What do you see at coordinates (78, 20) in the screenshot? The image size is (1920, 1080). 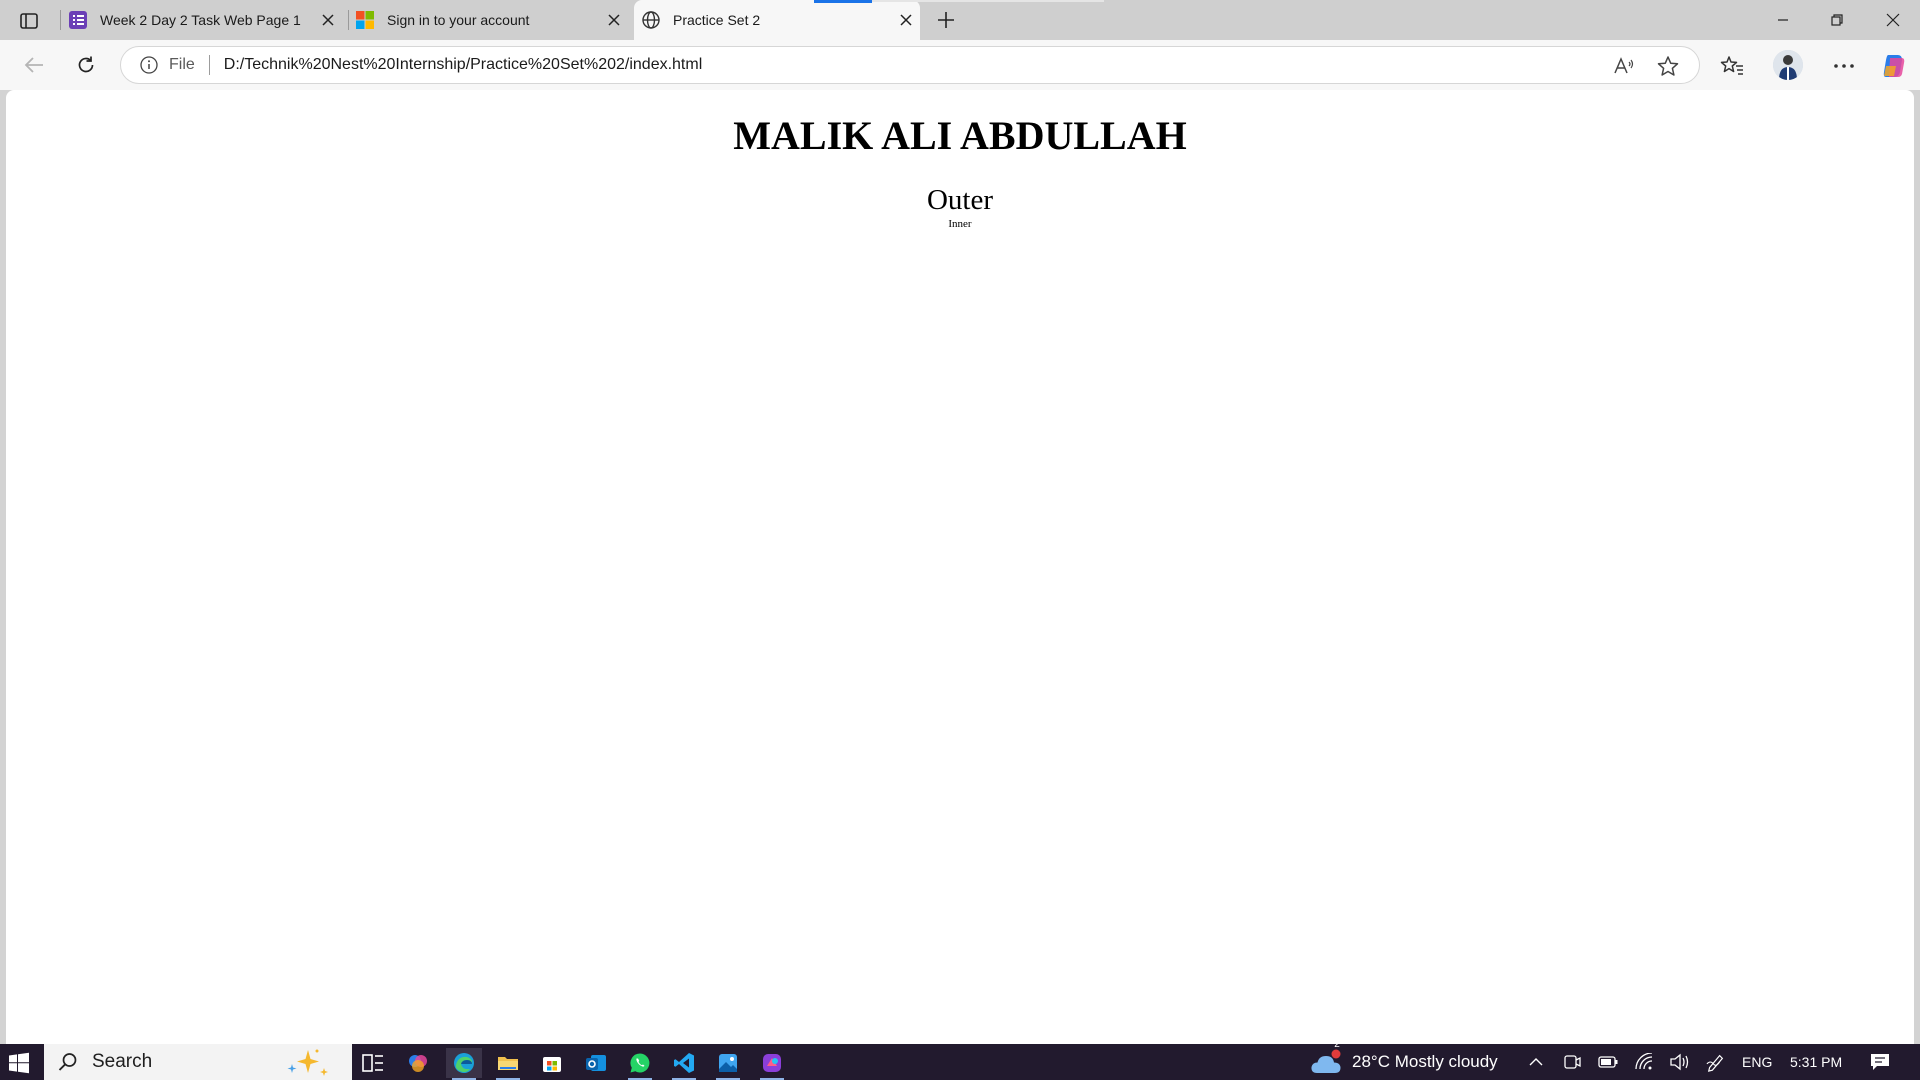 I see `forms-icon` at bounding box center [78, 20].